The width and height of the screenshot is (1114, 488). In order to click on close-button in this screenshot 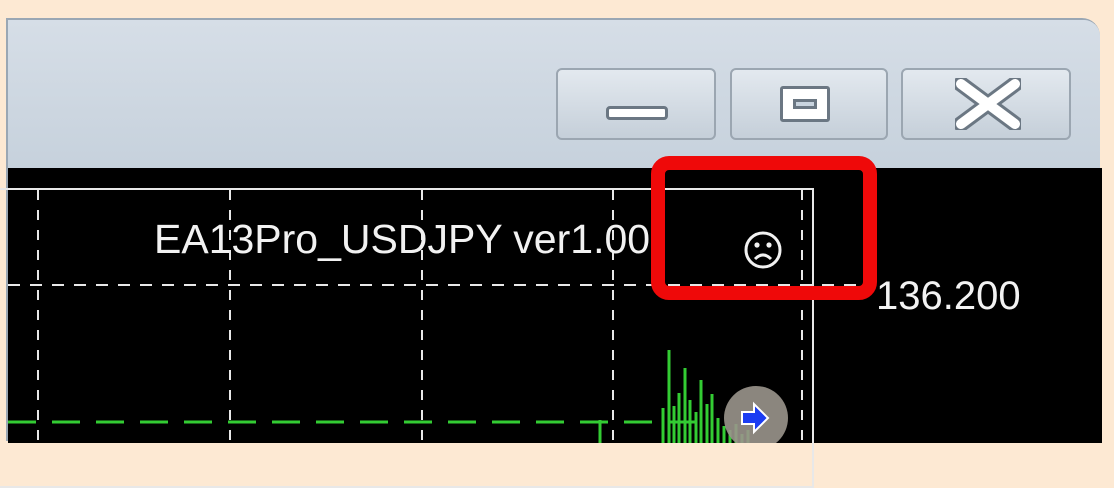, I will do `click(986, 104)`.